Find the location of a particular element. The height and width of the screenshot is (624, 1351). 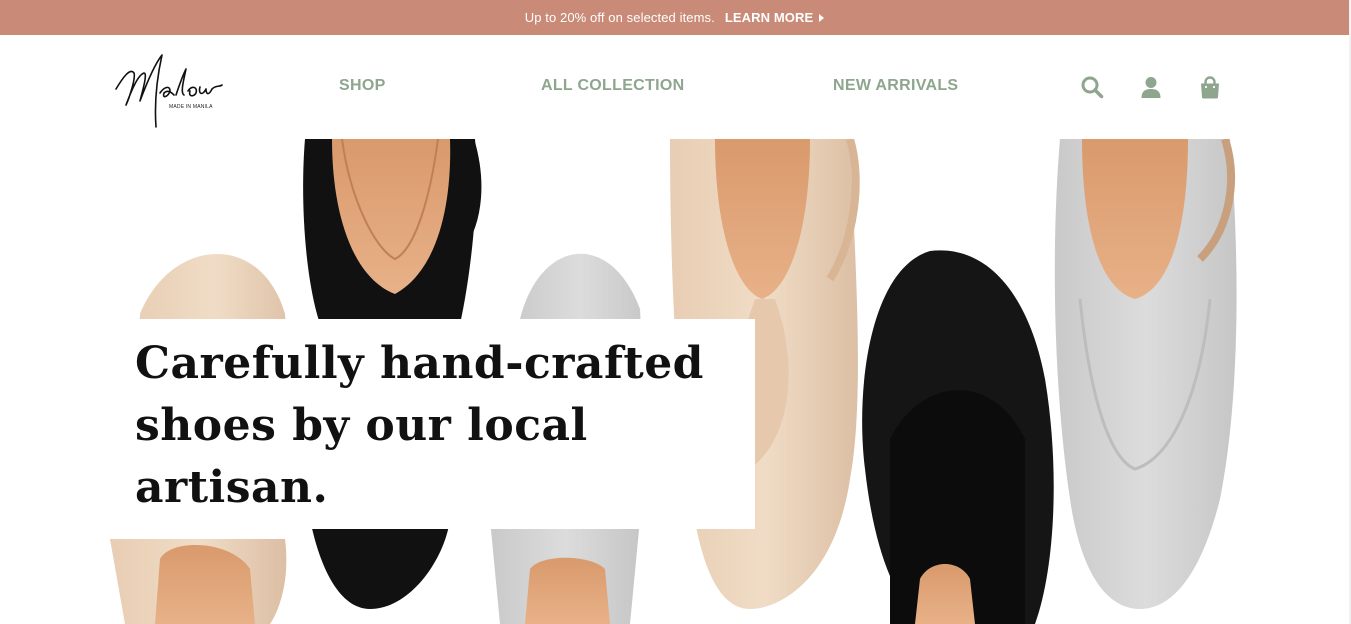

user-icon is located at coordinates (1151, 87).